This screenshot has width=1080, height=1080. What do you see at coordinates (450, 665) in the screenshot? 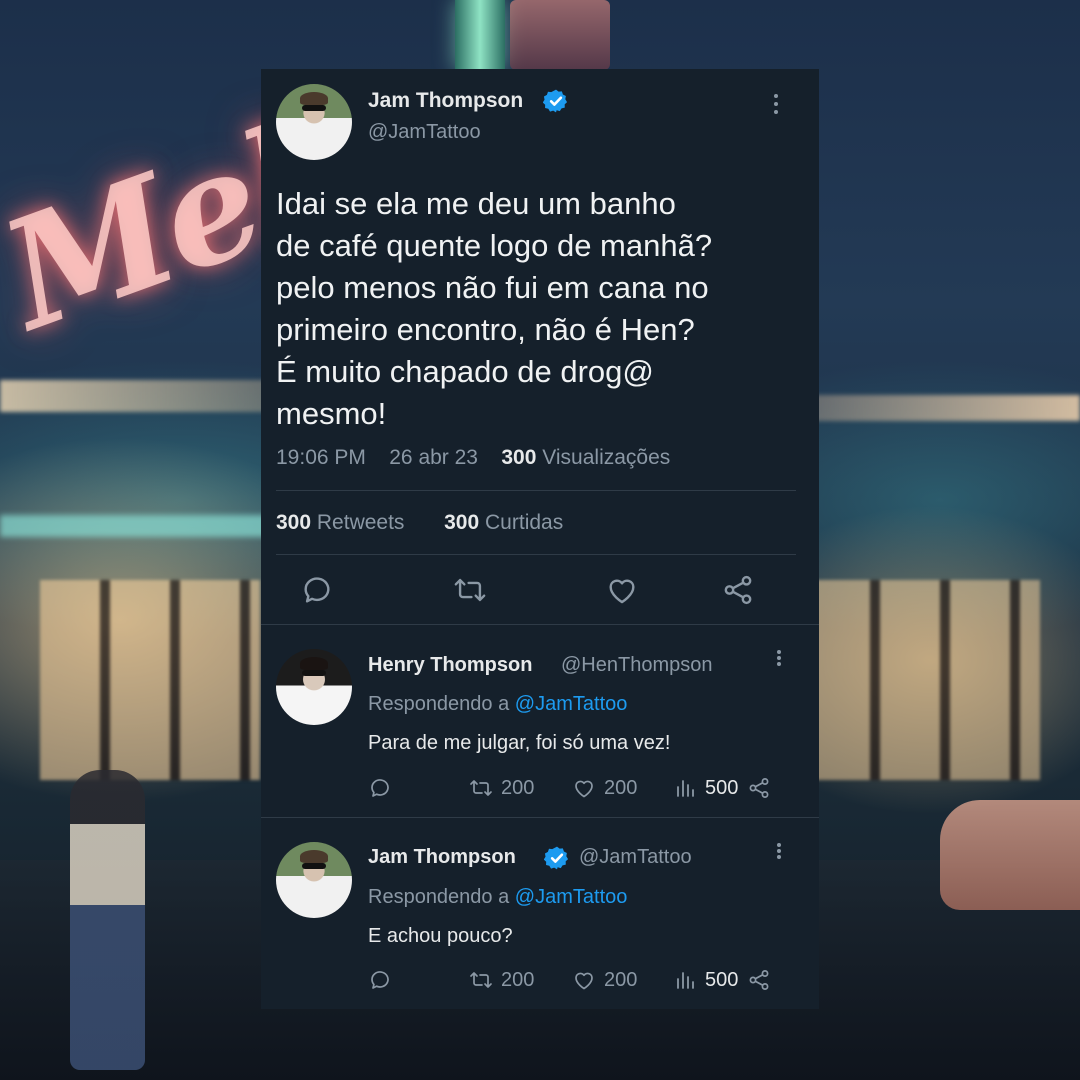
I see `reply-author-name: Henry Thompson` at bounding box center [450, 665].